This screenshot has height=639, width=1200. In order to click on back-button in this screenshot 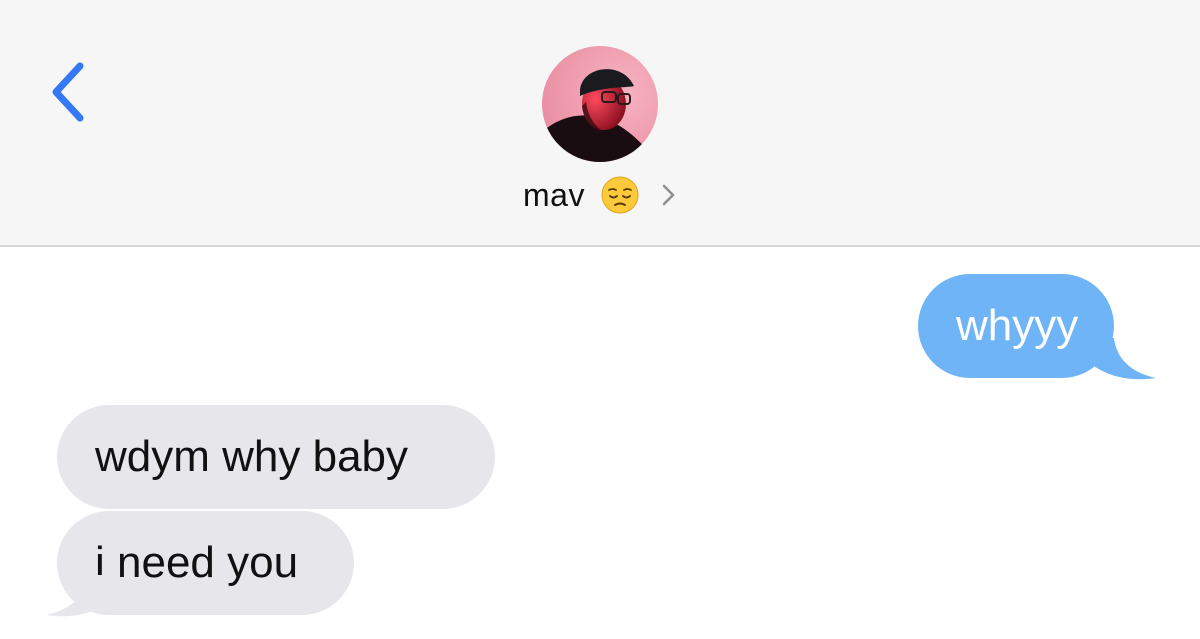, I will do `click(68, 92)`.